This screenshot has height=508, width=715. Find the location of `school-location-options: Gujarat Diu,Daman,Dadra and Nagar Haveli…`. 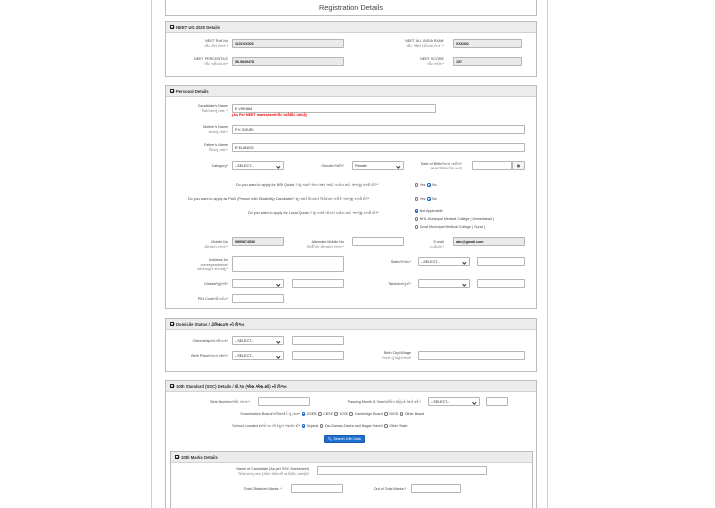

school-location-options: Gujarat Diu,Daman,Dadra and Nagar Haveli… is located at coordinates (354, 426).